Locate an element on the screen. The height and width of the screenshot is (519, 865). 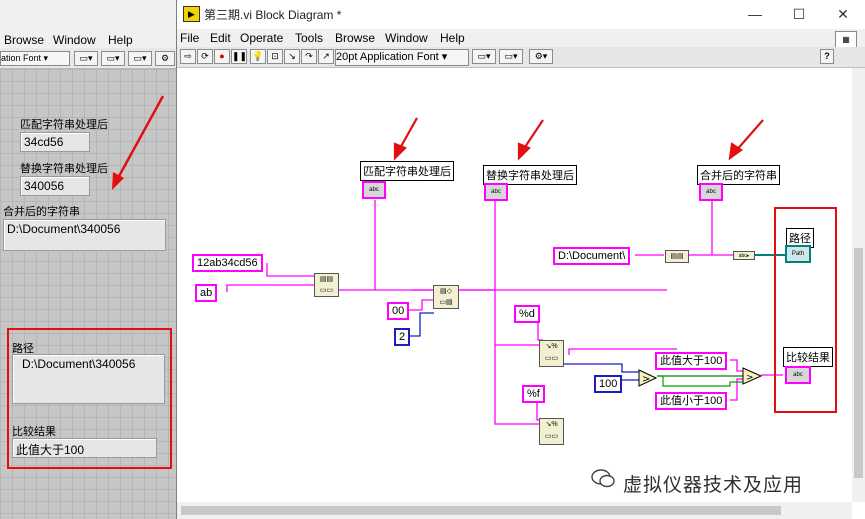
run-continuously-icon: ⟳ is located at coordinates (205, 56).